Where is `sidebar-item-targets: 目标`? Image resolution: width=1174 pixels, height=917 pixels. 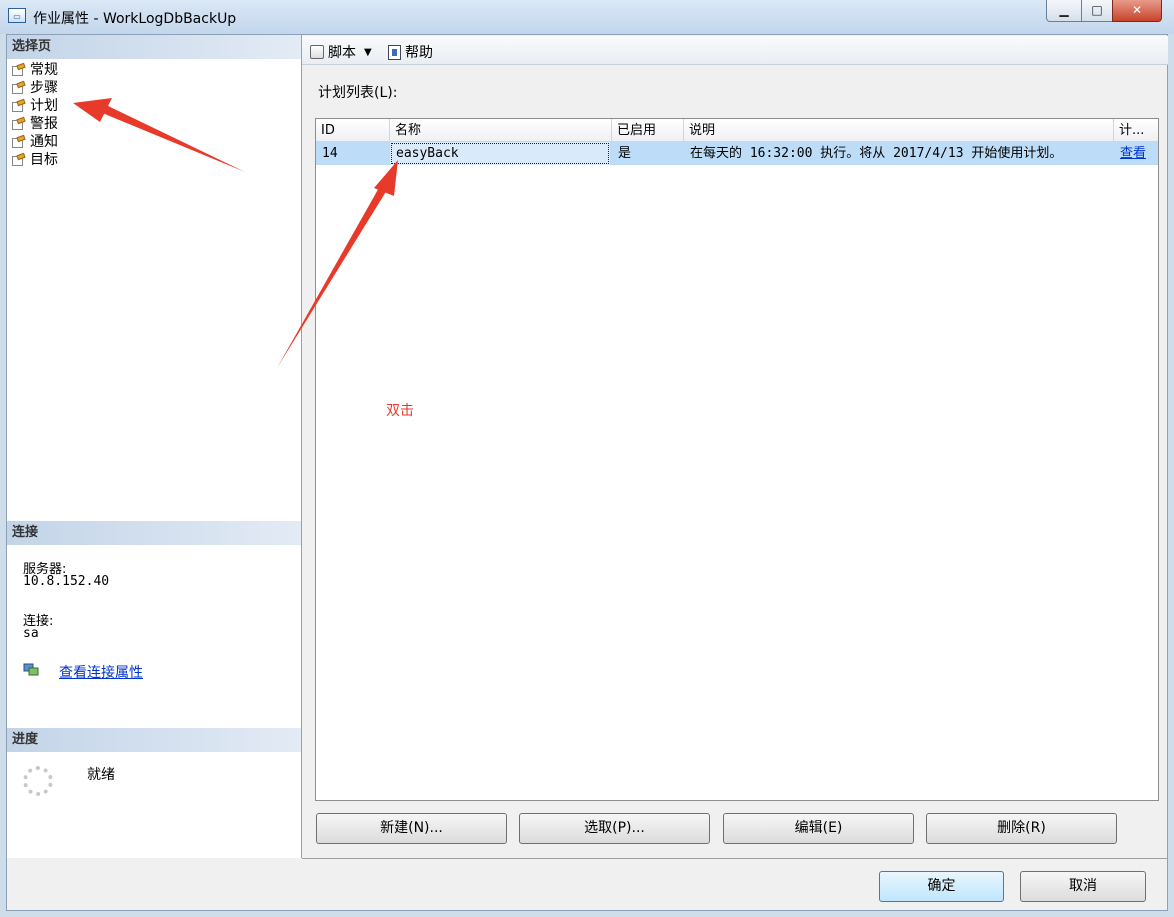
sidebar-item-targets: 目标 is located at coordinates (35, 160).